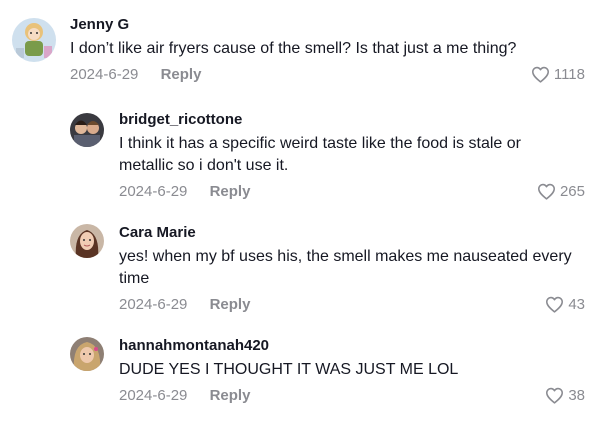 Image resolution: width=599 pixels, height=422 pixels. Describe the element at coordinates (289, 369) in the screenshot. I see `comment-text: DUDE YES I THOUGHT IT WAS JUST ME LOL` at that location.